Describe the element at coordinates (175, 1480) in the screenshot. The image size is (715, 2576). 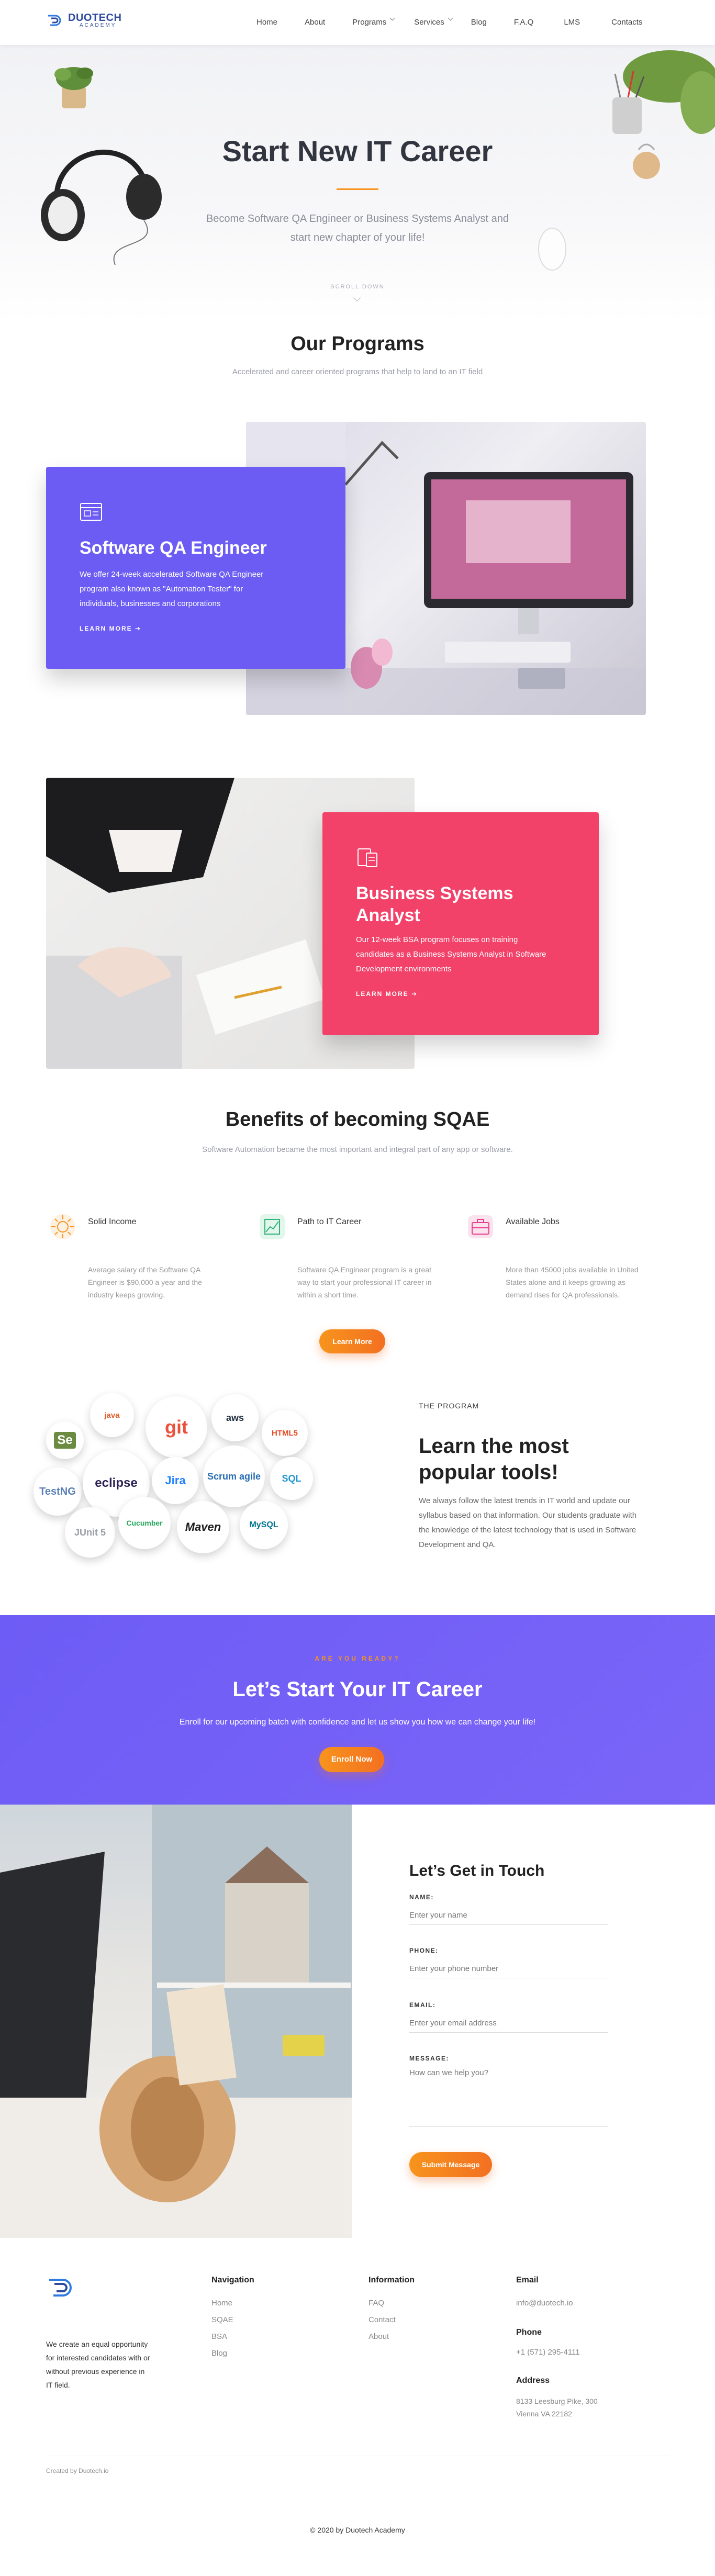
I see `jira-logo: Jira` at that location.